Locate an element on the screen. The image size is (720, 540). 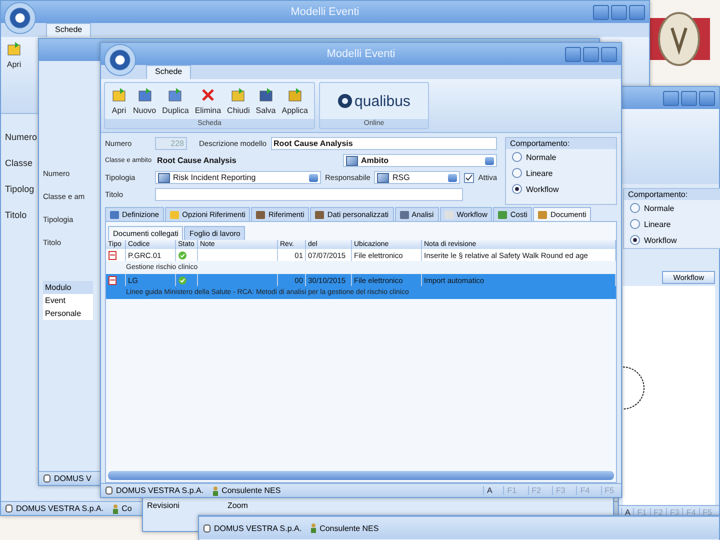
field-label: Numero is located at coordinates (21, 137).